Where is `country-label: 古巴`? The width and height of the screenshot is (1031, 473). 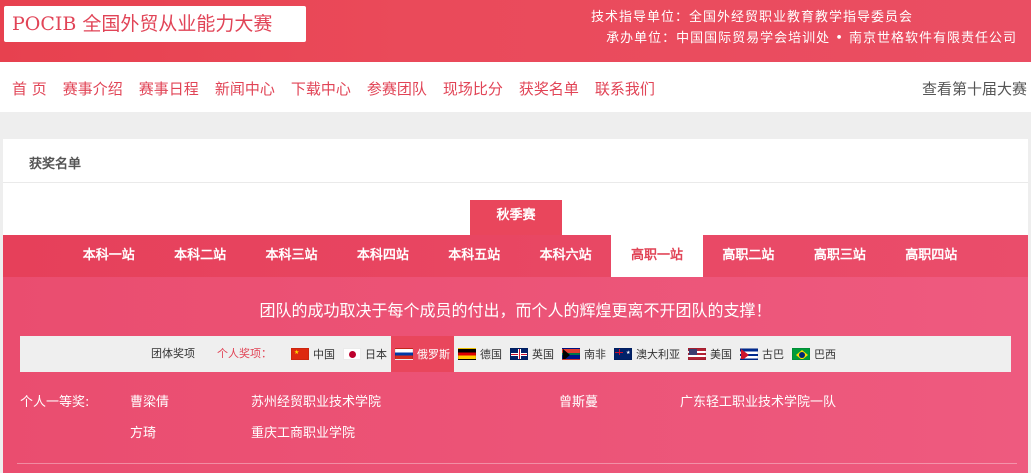
country-label: 古巴 is located at coordinates (773, 354).